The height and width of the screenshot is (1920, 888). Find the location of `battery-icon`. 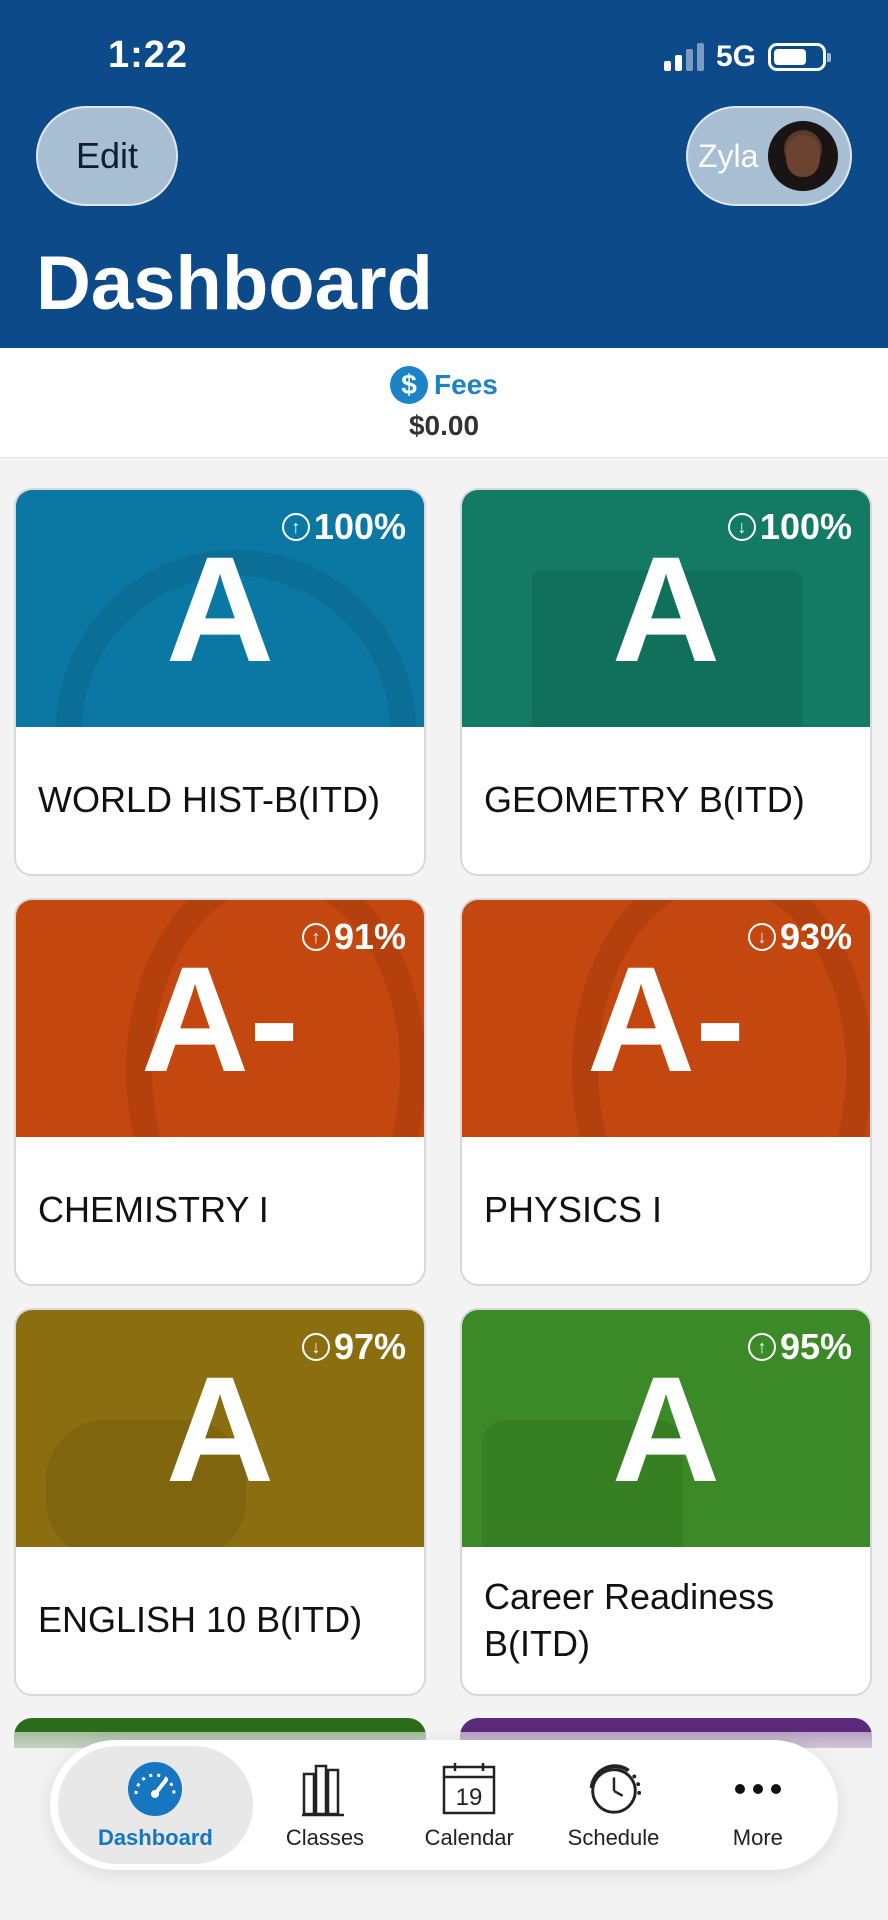

battery-icon is located at coordinates (799, 57).